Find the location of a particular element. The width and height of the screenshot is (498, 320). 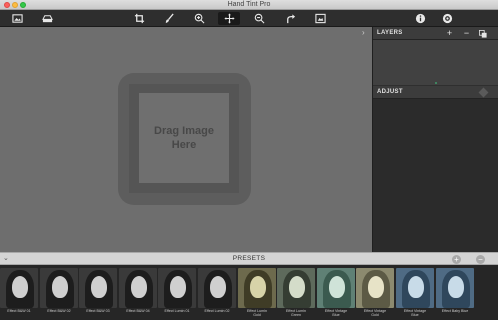

redo-icon is located at coordinates (290, 19).